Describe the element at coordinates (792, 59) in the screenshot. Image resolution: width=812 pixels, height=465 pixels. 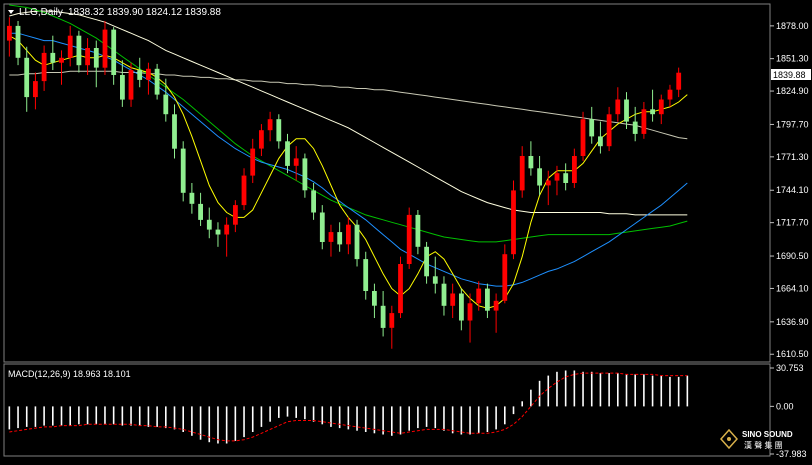
I see `price-tick-label: 1851.30` at that location.